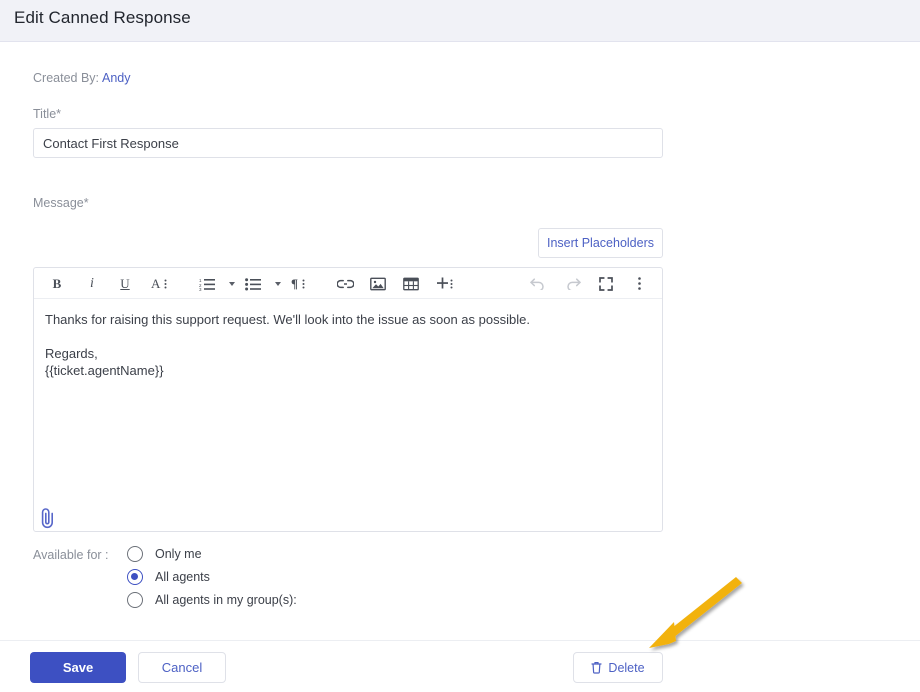 This screenshot has height=692, width=920. What do you see at coordinates (125, 283) in the screenshot?
I see `underline-icon: U` at bounding box center [125, 283].